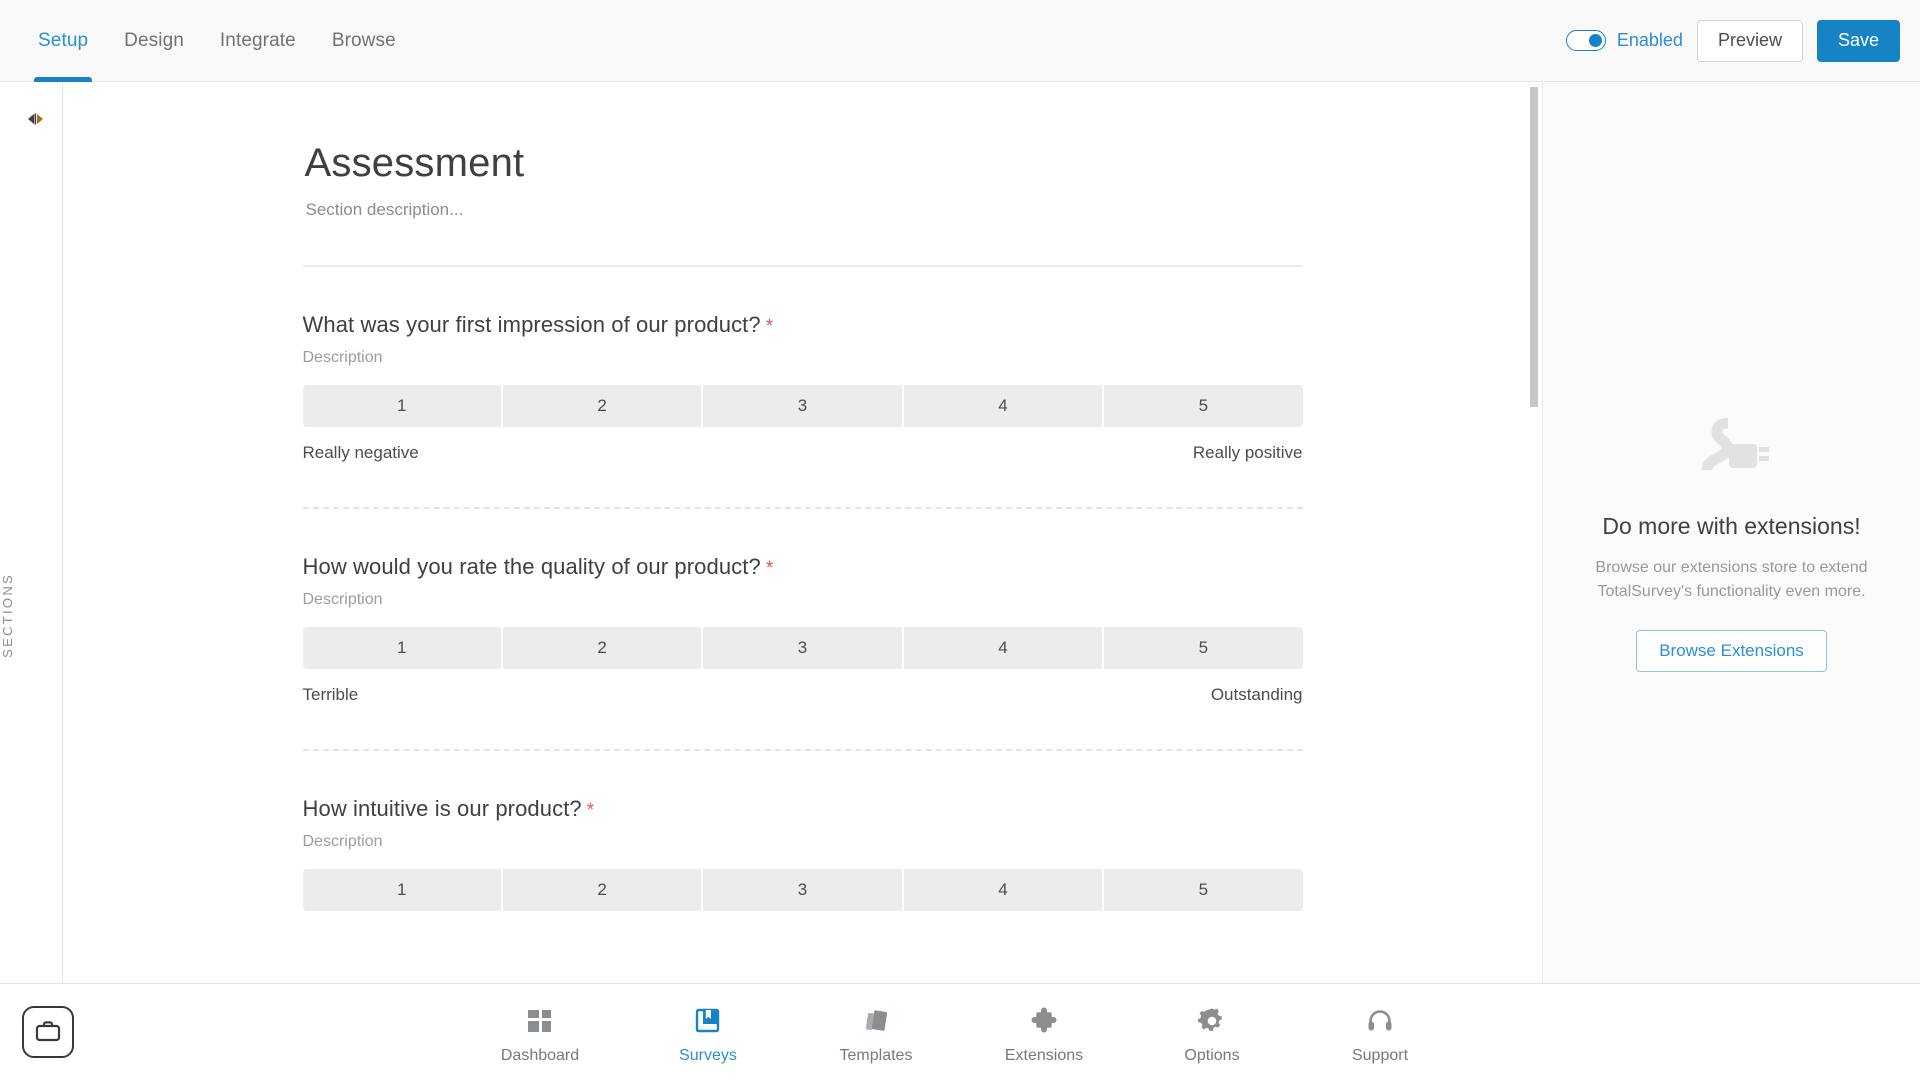 Image resolution: width=1920 pixels, height=1080 pixels. What do you see at coordinates (1534, 247) in the screenshot?
I see `scrollbar-thumb` at bounding box center [1534, 247].